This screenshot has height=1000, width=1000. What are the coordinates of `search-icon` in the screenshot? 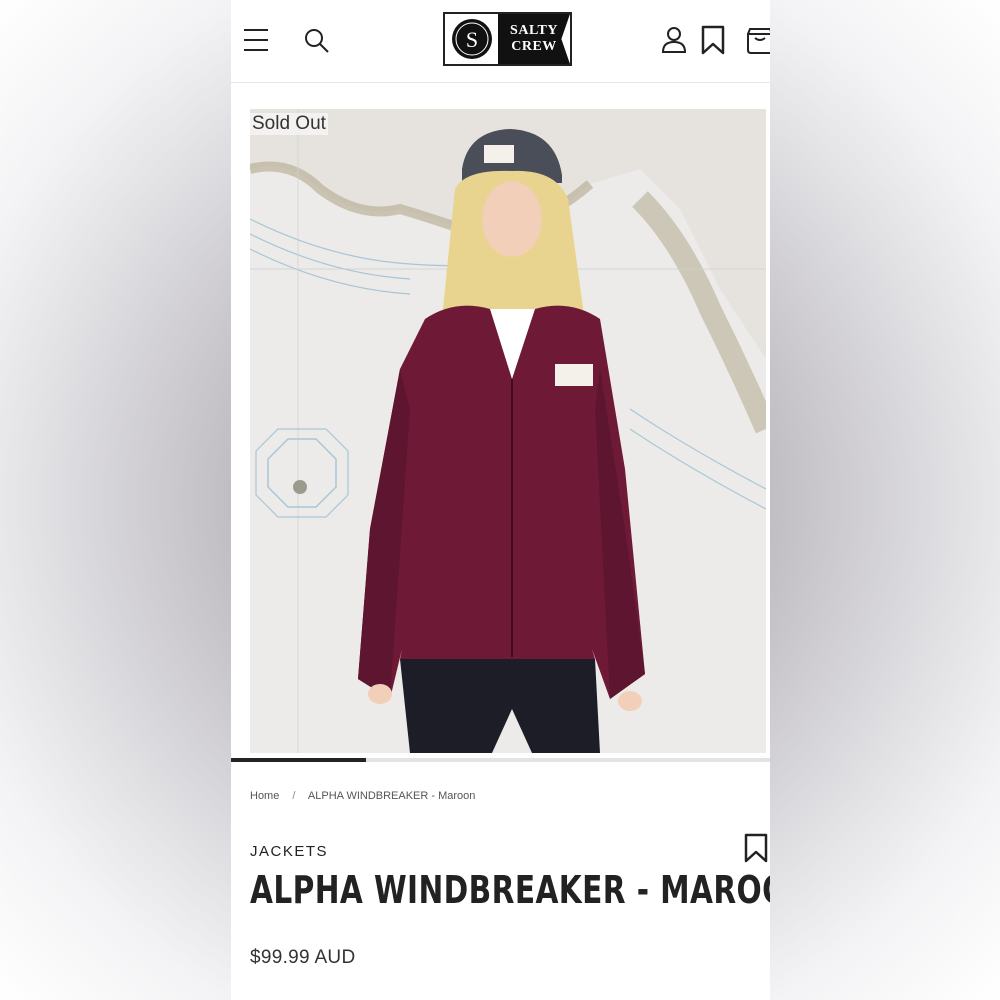 It's located at (317, 41).